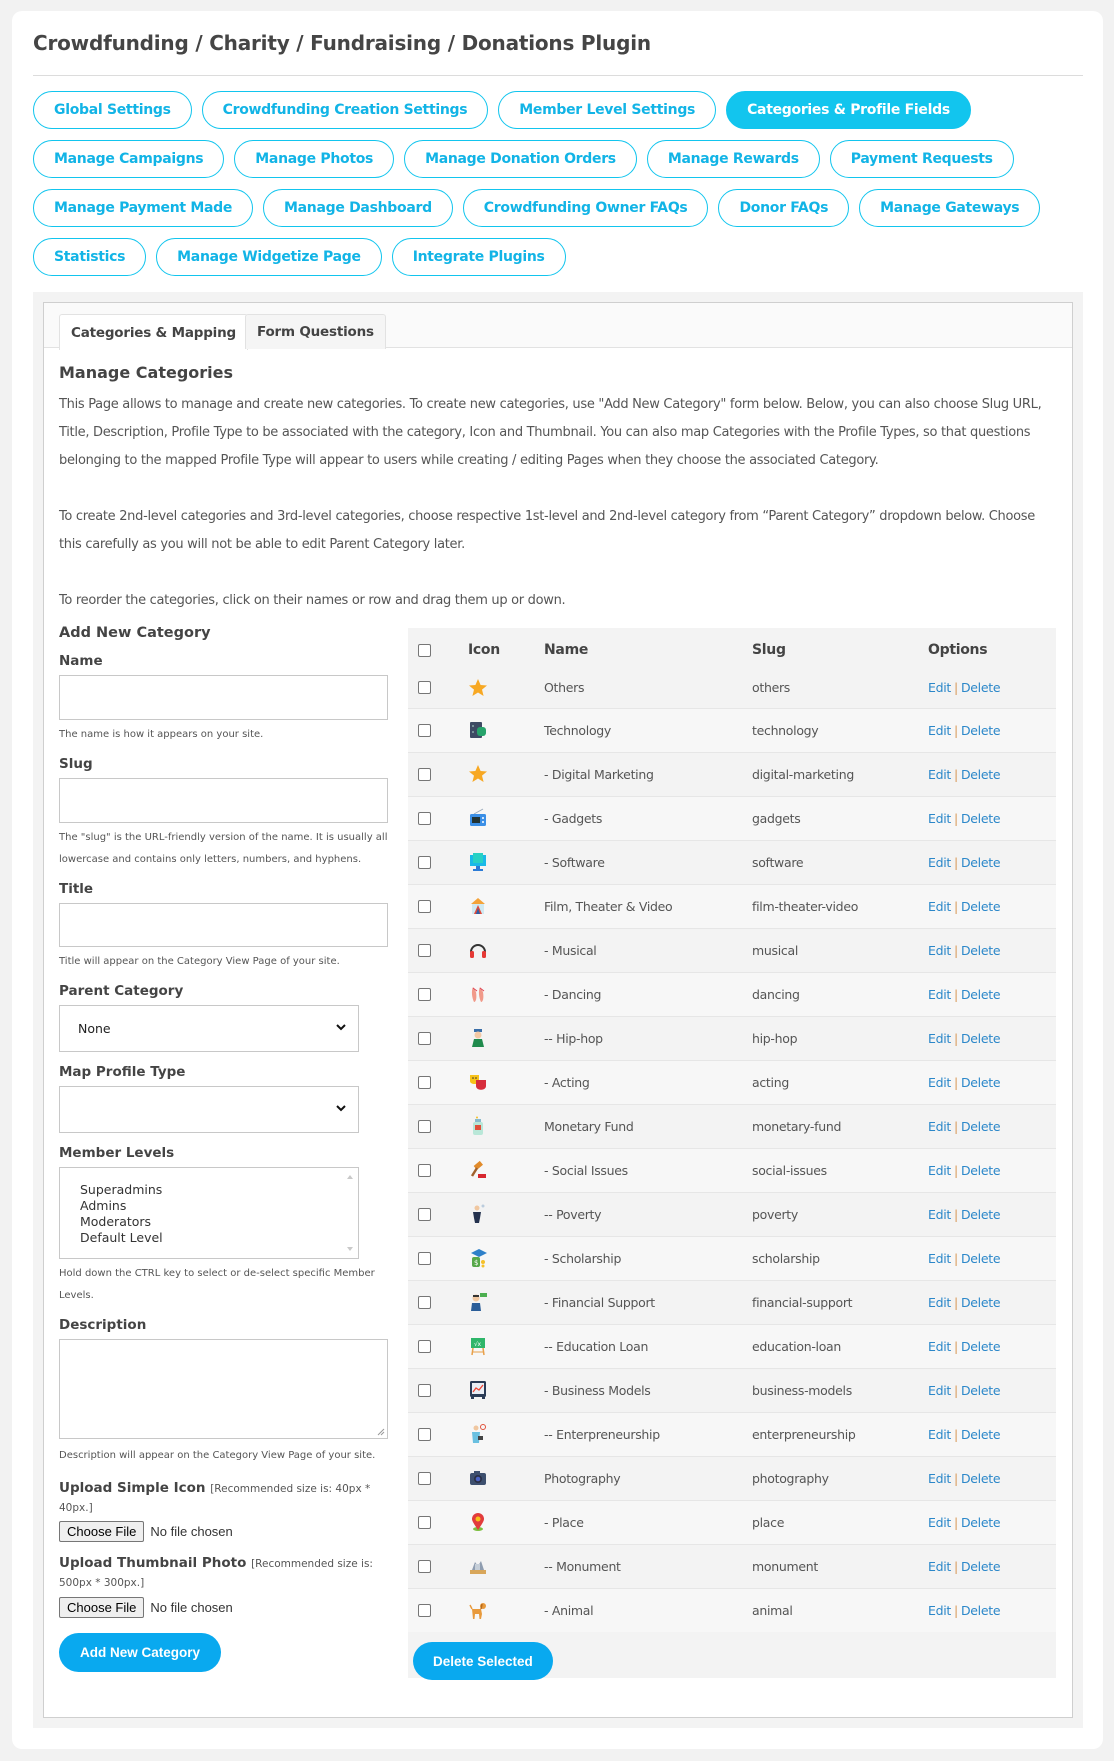 This screenshot has height=1761, width=1114. What do you see at coordinates (314, 159) in the screenshot?
I see `nav-button-manage-photos: Manage Photos` at bounding box center [314, 159].